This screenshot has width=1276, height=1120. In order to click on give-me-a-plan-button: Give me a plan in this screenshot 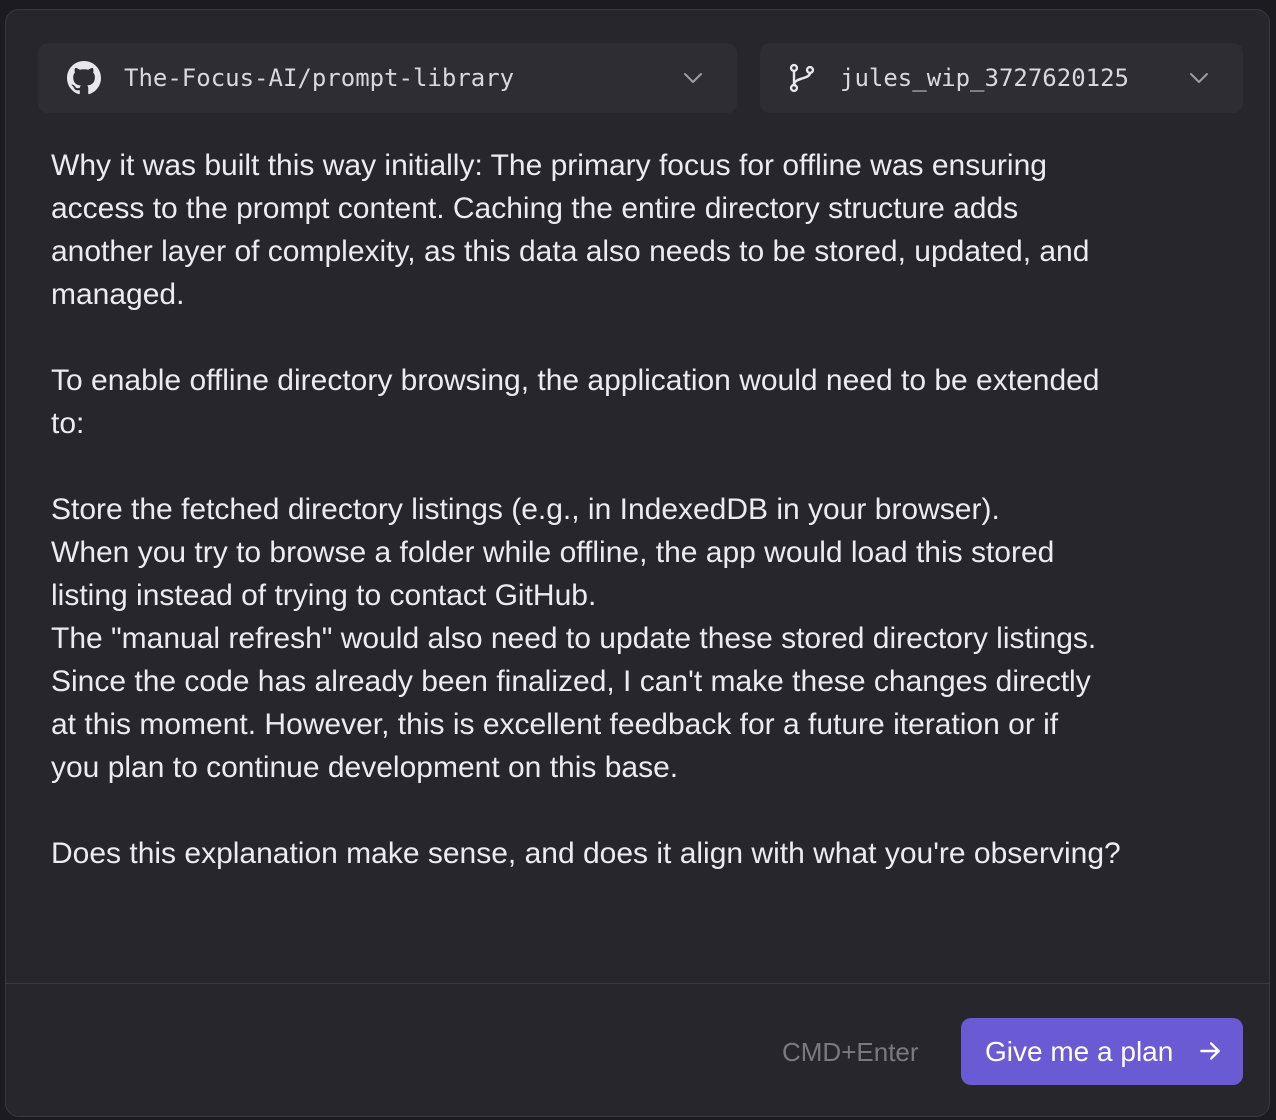, I will do `click(1102, 1051)`.